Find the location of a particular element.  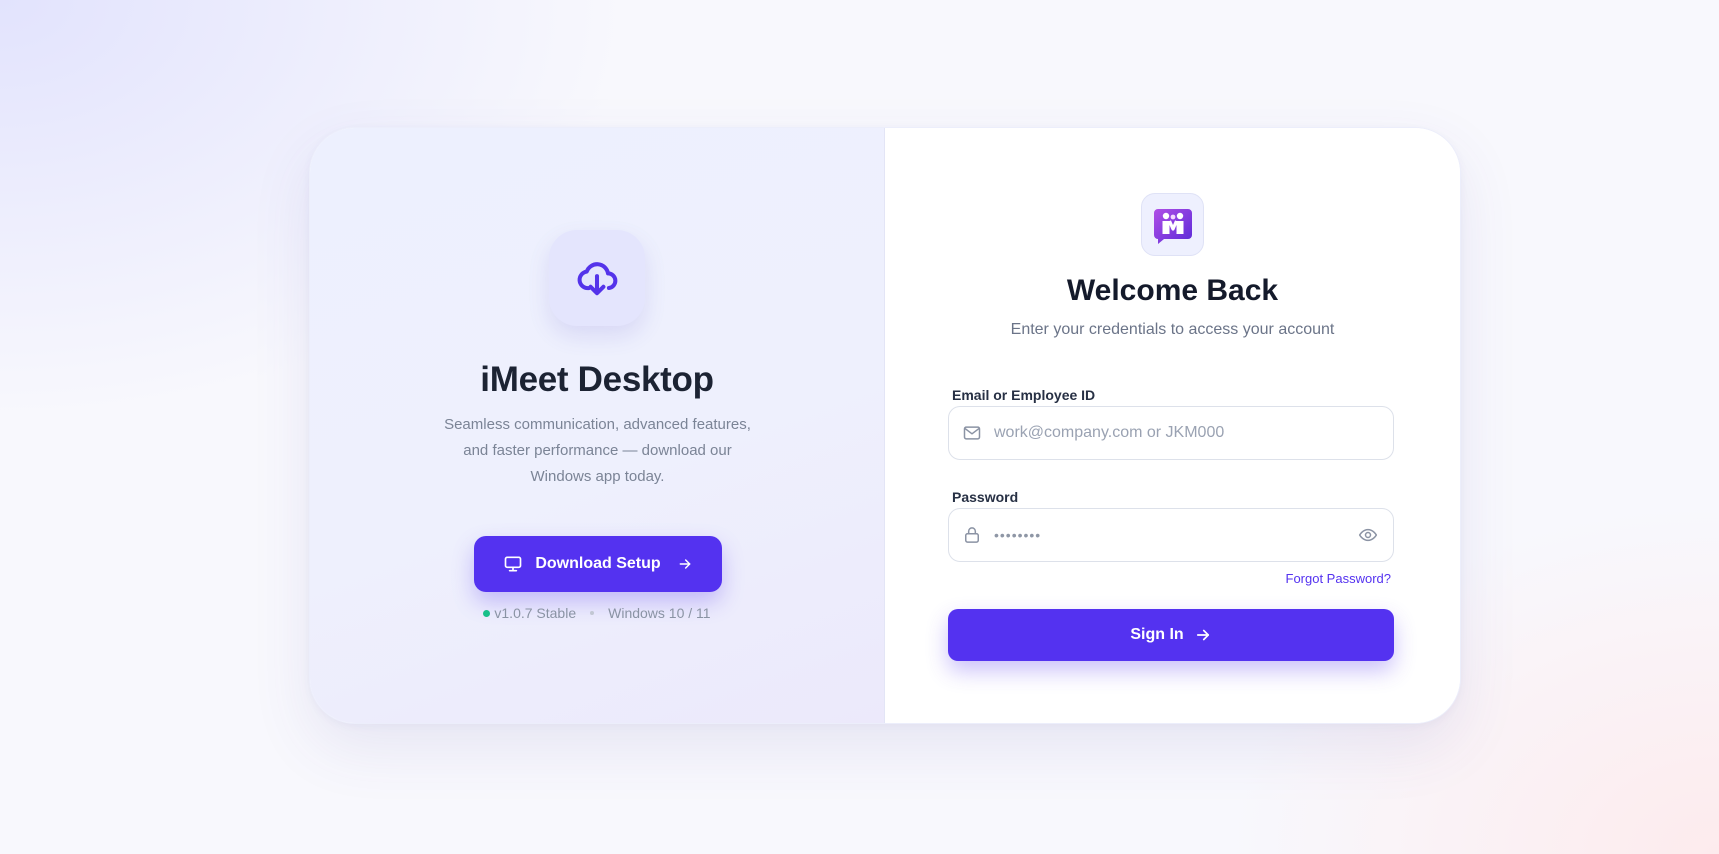

version-label: v1.0.7 Stable is located at coordinates (535, 613).